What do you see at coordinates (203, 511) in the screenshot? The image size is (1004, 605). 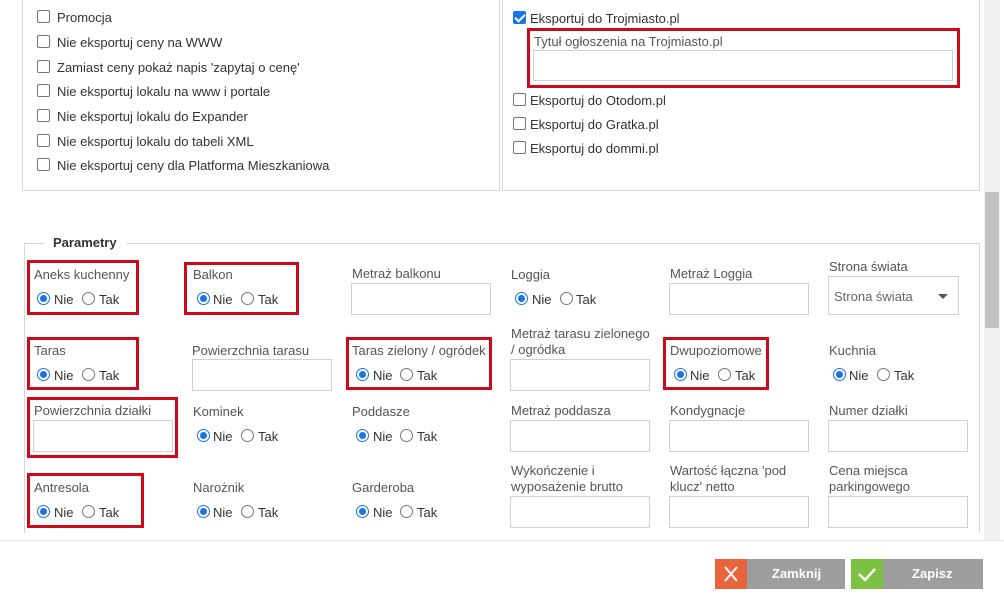 I see `naroznik-nie-radio` at bounding box center [203, 511].